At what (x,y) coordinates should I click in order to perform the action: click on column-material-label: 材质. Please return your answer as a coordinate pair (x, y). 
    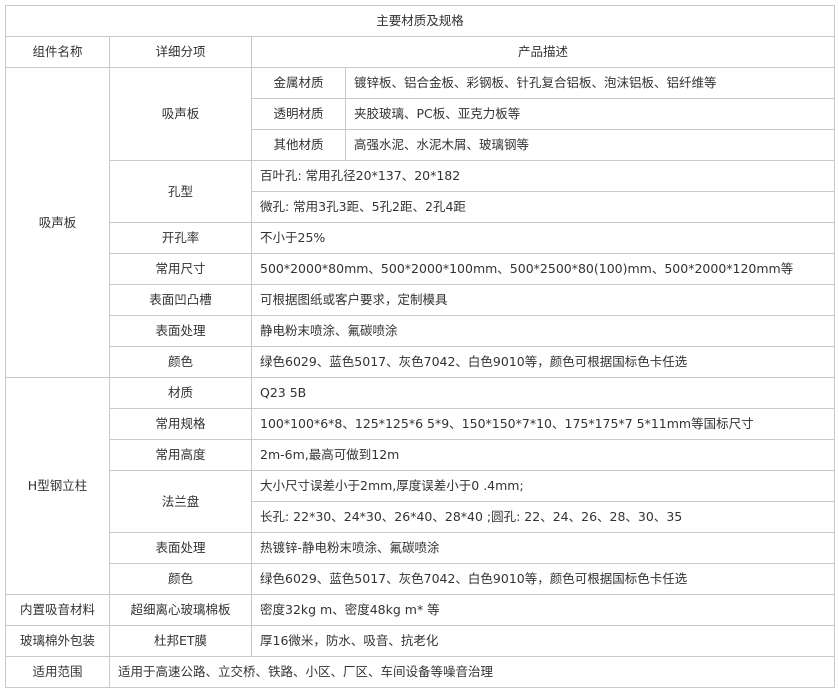
    Looking at the image, I should click on (180, 393).